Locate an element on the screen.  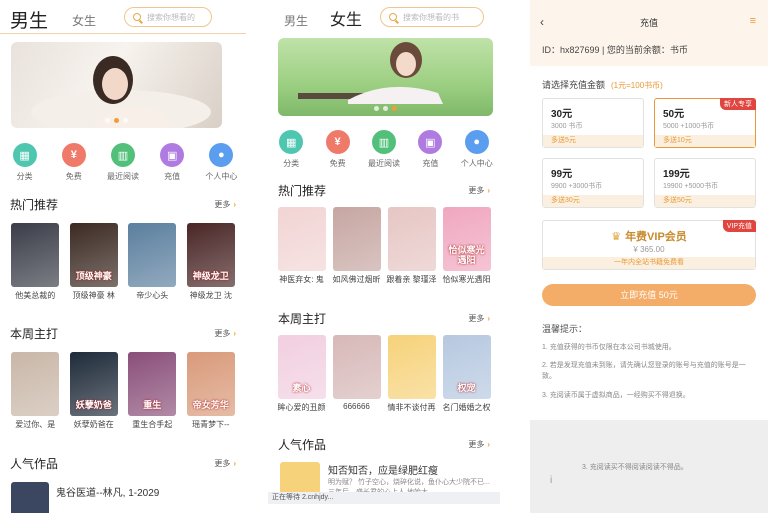
book-item: 妖孽奶爸 妖孽奶爸在 is located at coordinates (94, 391).